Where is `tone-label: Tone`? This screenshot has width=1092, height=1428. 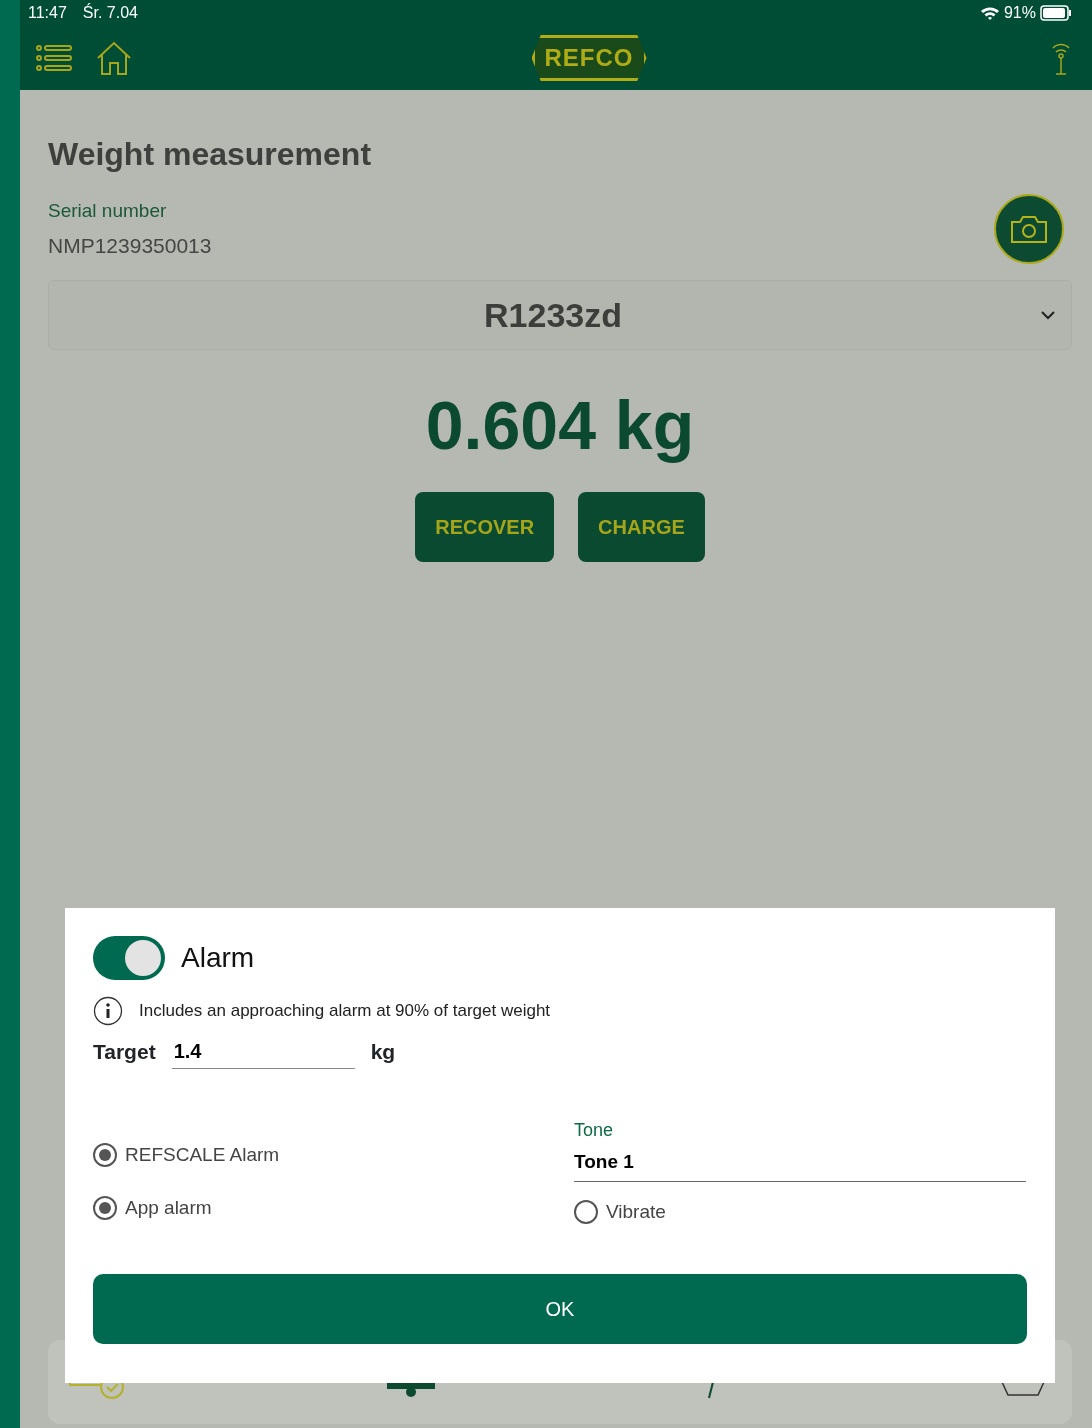 tone-label: Tone is located at coordinates (594, 1130).